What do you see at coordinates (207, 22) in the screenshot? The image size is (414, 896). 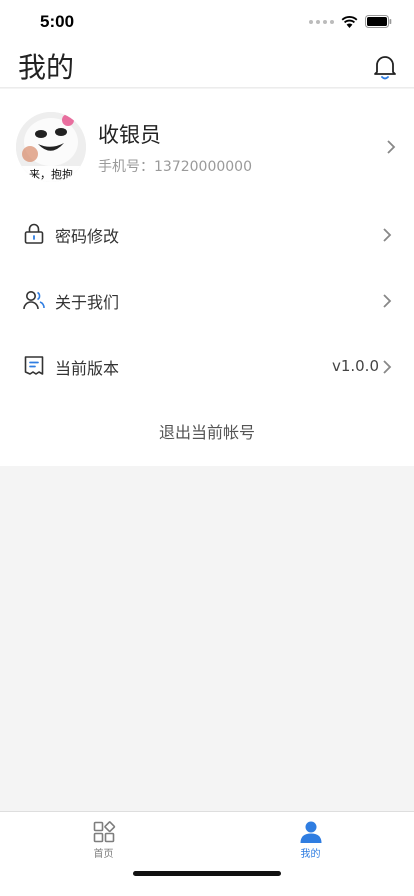 I see `status-bar: 5:00` at bounding box center [207, 22].